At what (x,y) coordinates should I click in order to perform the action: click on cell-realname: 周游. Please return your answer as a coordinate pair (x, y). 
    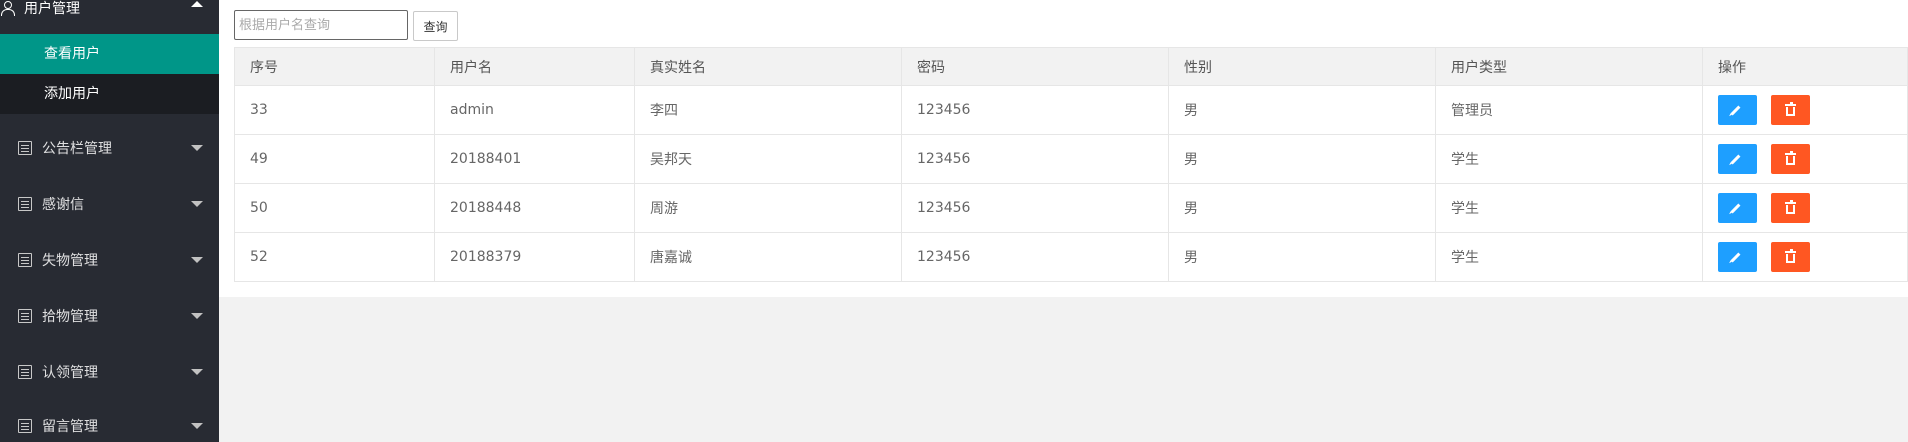
    Looking at the image, I should click on (768, 208).